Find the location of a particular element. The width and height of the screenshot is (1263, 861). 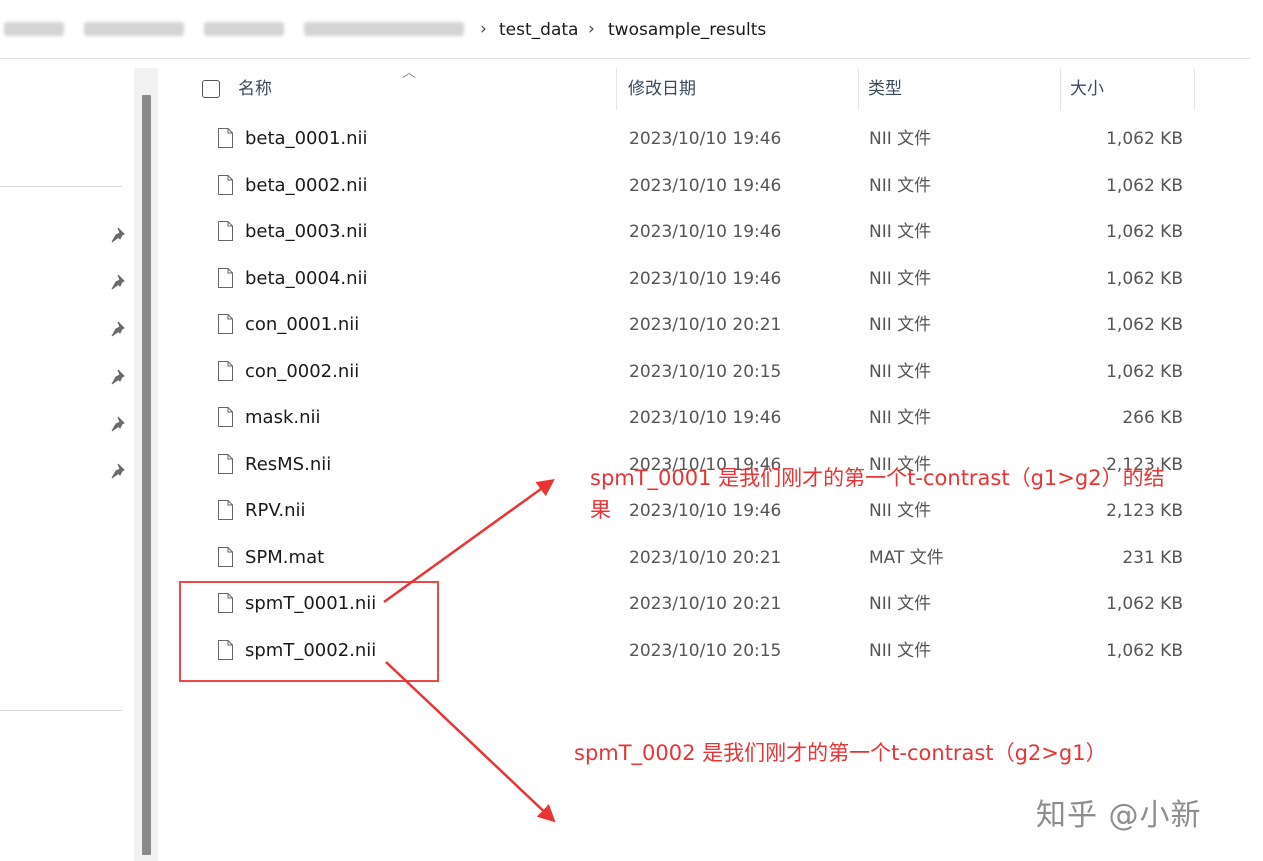

annotation-note-1-line-1: spmT_0001 是我们刚才的第一个t-contrast（g1>g2）的结 is located at coordinates (877, 478).